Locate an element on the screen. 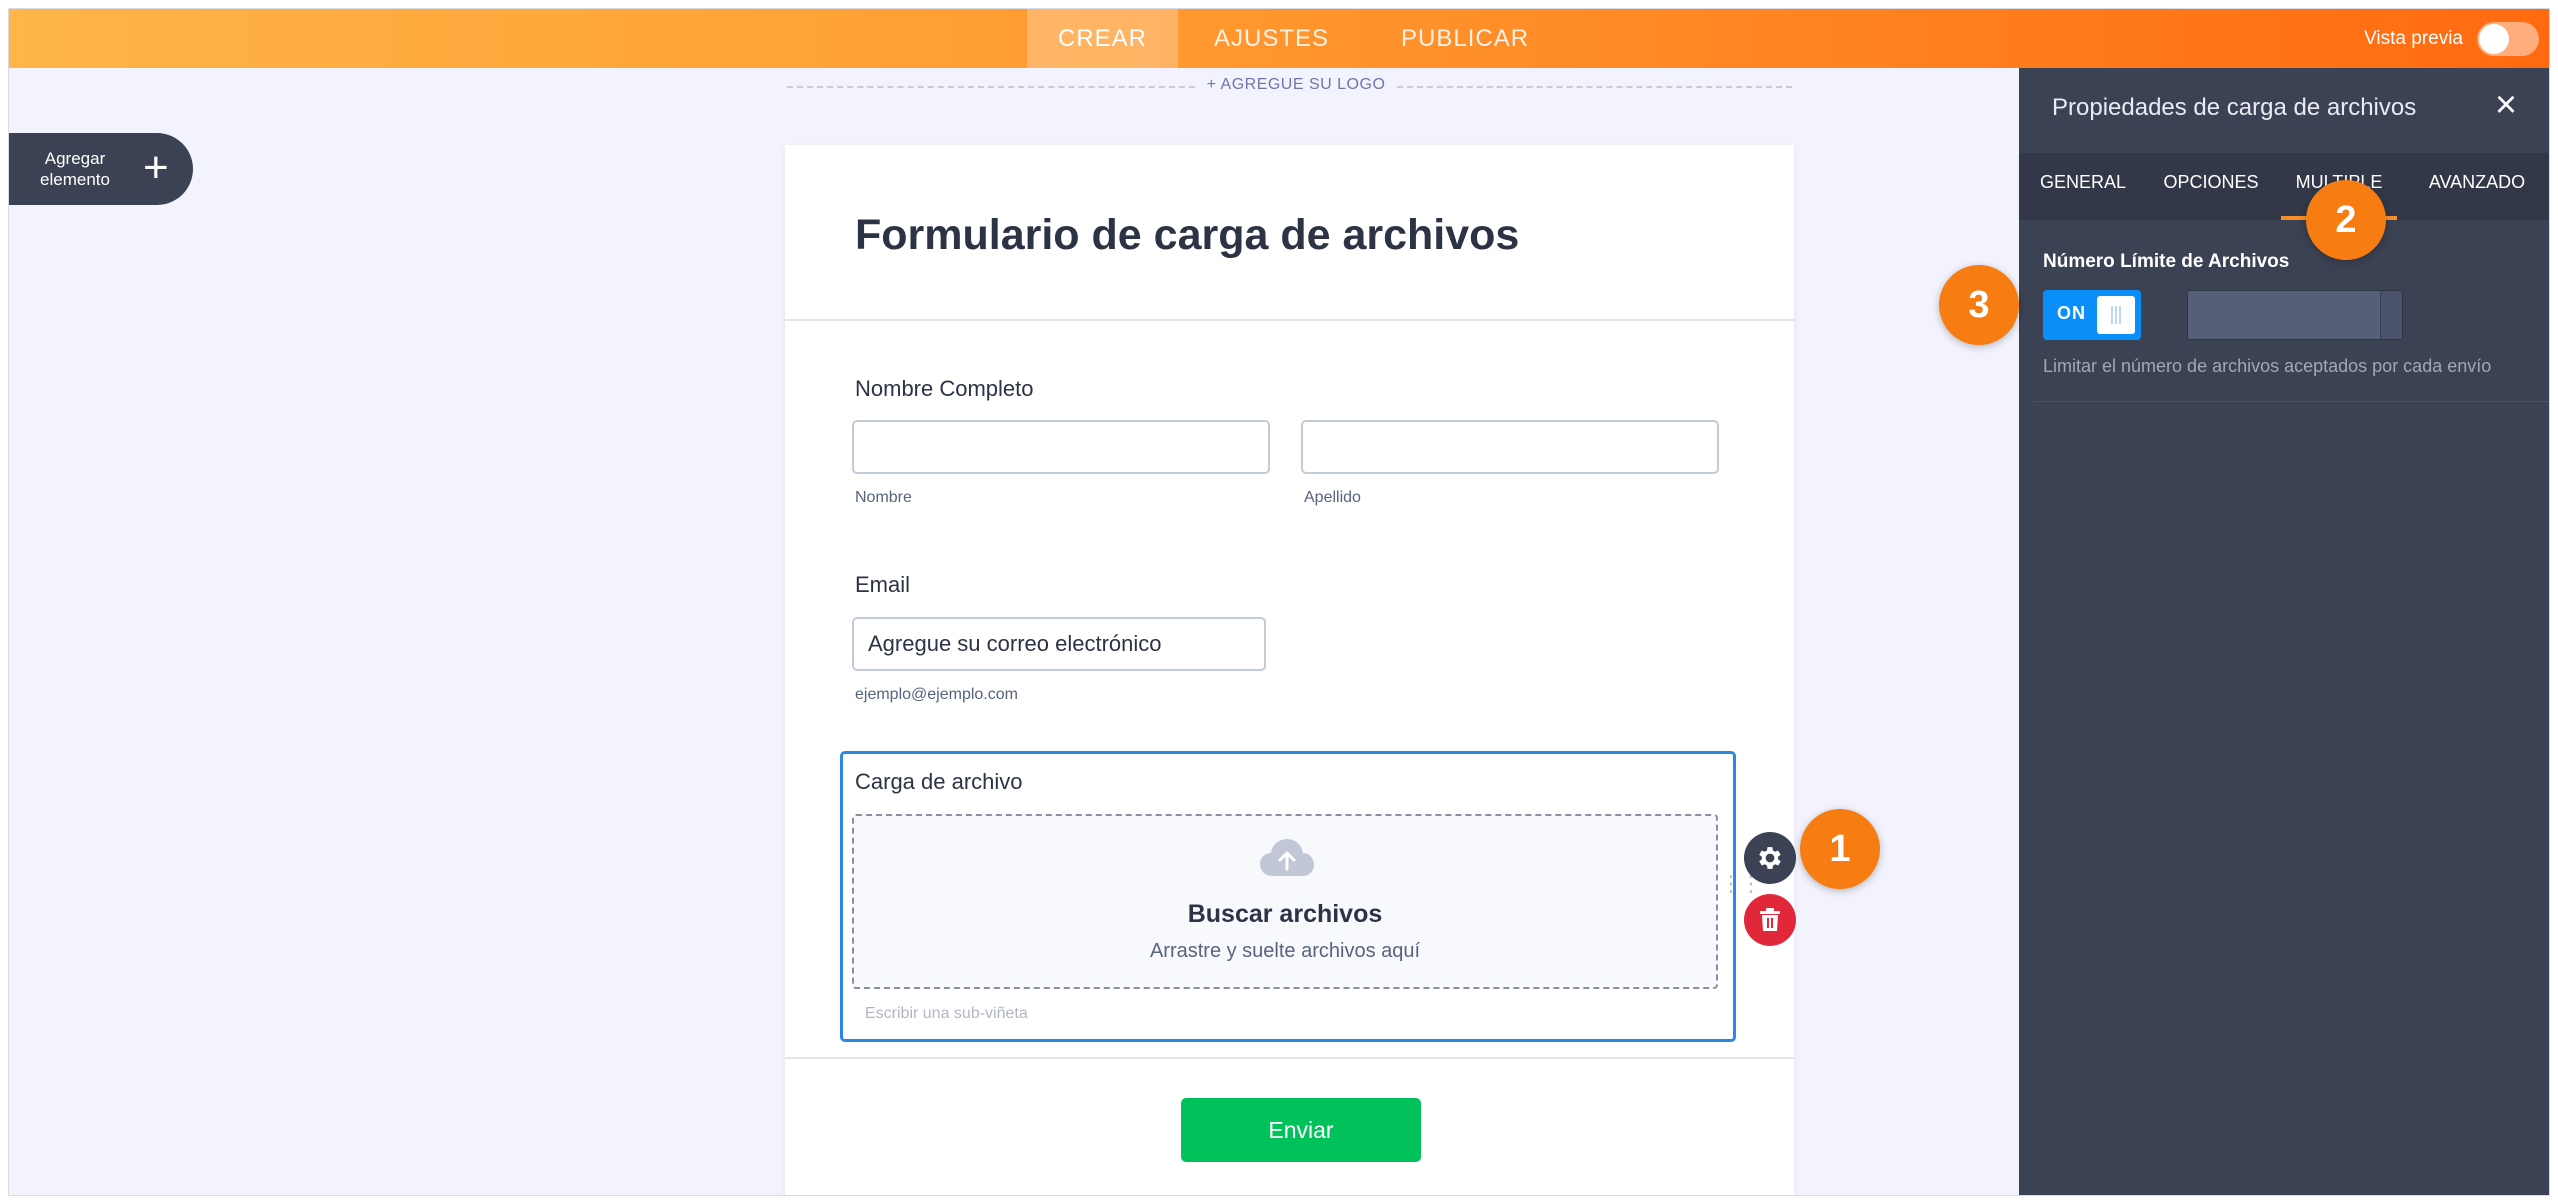  form-title: Formulario de carga de archivos is located at coordinates (1187, 235).